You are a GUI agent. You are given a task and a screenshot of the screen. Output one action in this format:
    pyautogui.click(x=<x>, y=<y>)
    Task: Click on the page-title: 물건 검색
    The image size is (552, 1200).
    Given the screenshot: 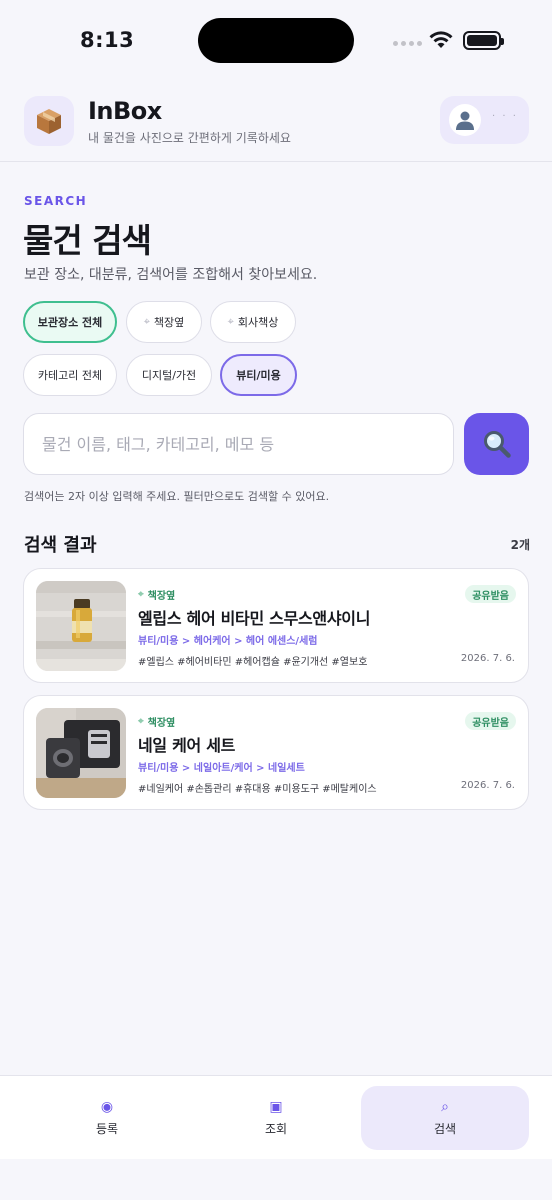 What is the action you would take?
    pyautogui.click(x=87, y=240)
    